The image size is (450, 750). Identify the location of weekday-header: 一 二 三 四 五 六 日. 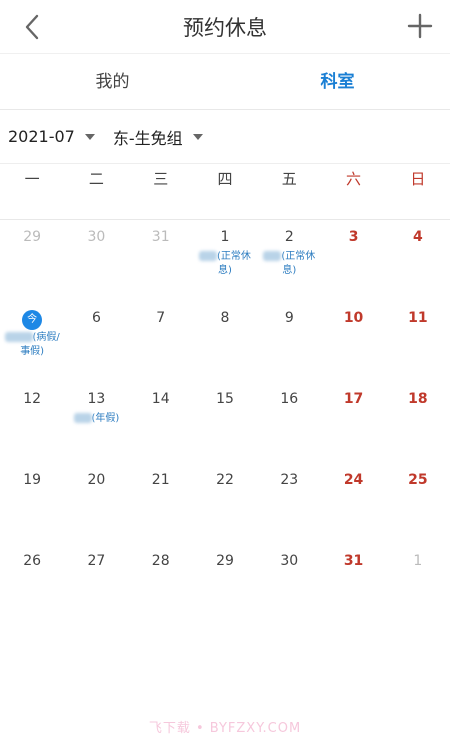
(225, 192).